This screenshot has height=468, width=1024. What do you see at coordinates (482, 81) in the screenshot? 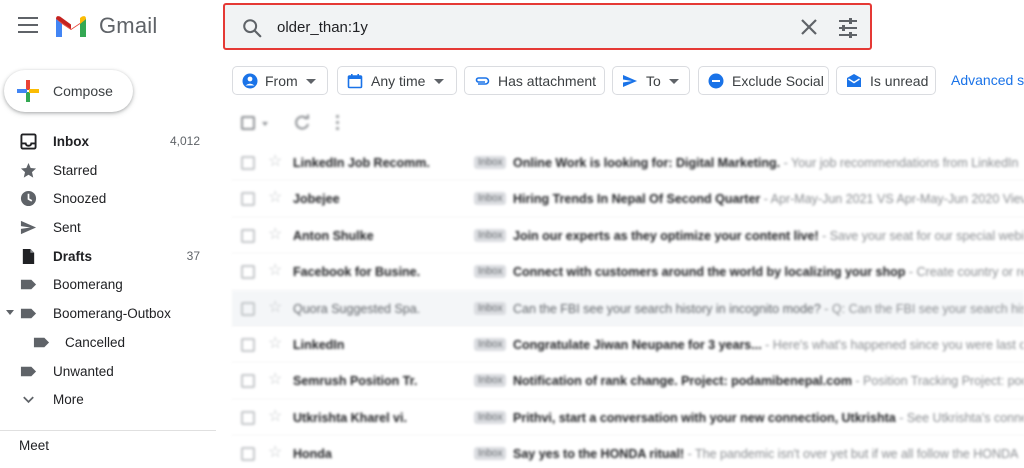
I see `attachment-icon` at bounding box center [482, 81].